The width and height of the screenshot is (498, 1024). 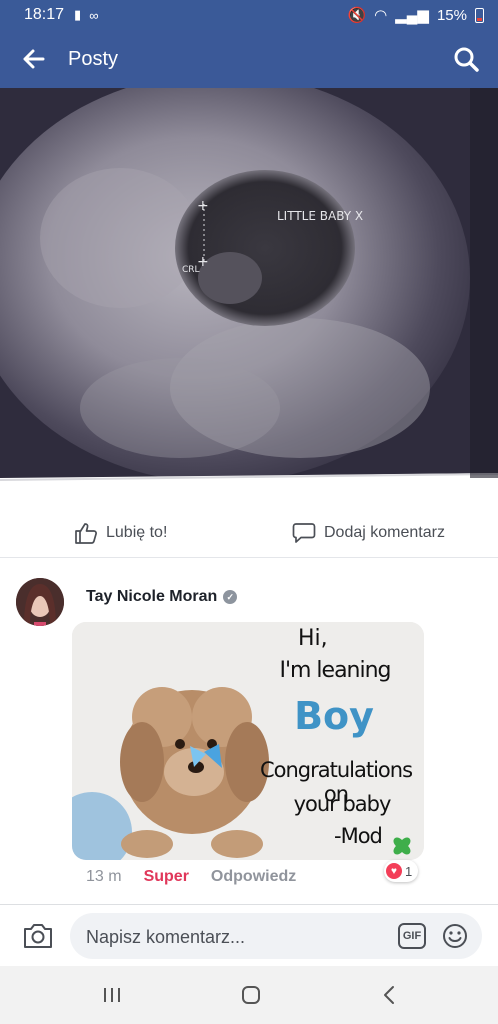 What do you see at coordinates (249, 15) in the screenshot?
I see `status-bar: 18:17 ▮ ∞ 🔇 ◠ ▂▄▆ 15%` at bounding box center [249, 15].